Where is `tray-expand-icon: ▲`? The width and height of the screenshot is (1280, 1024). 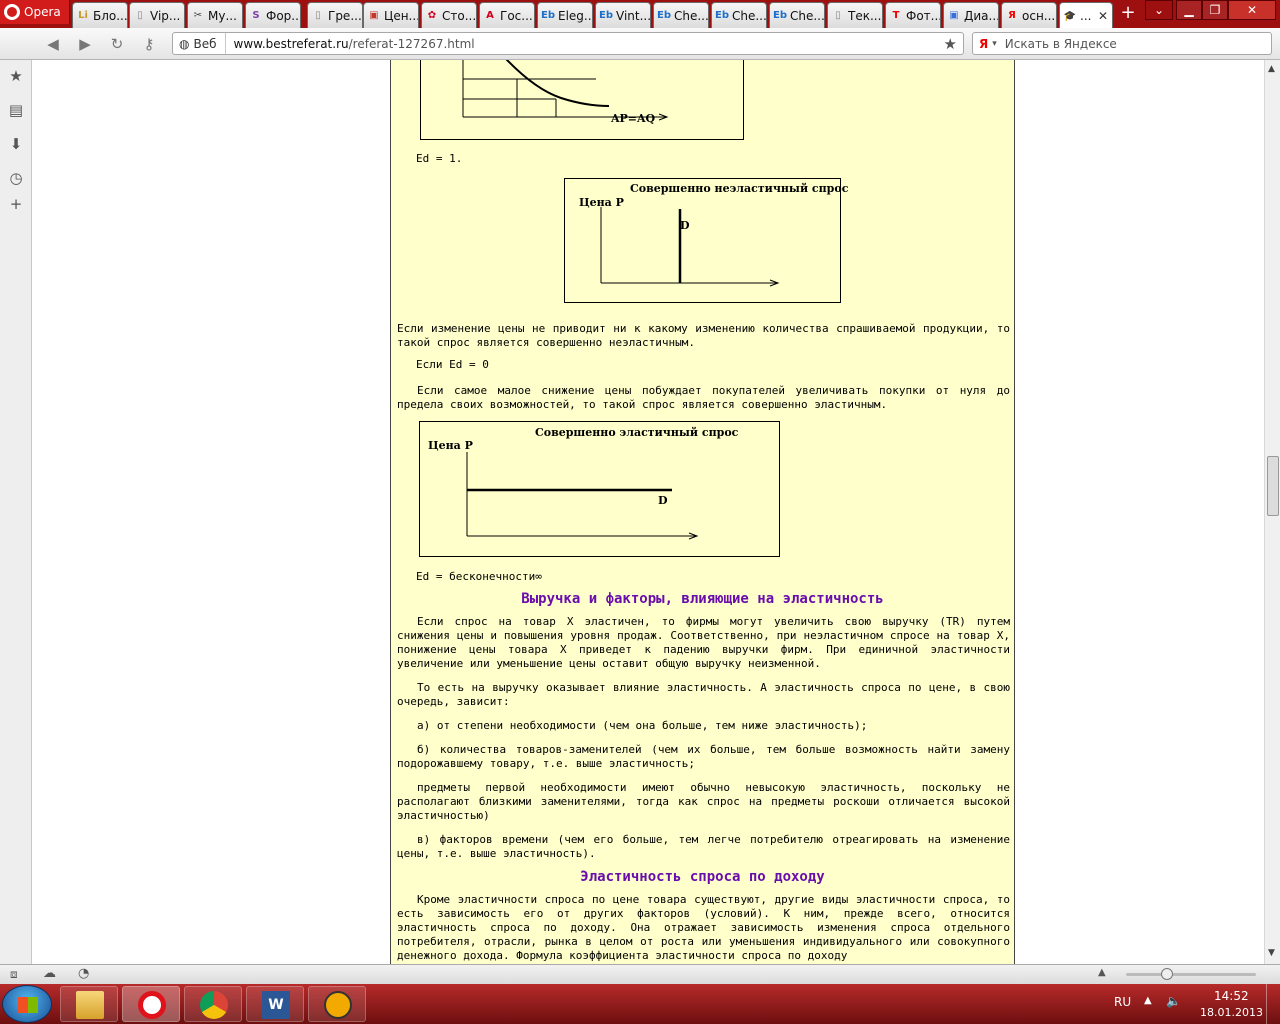 tray-expand-icon: ▲ is located at coordinates (1148, 1000).